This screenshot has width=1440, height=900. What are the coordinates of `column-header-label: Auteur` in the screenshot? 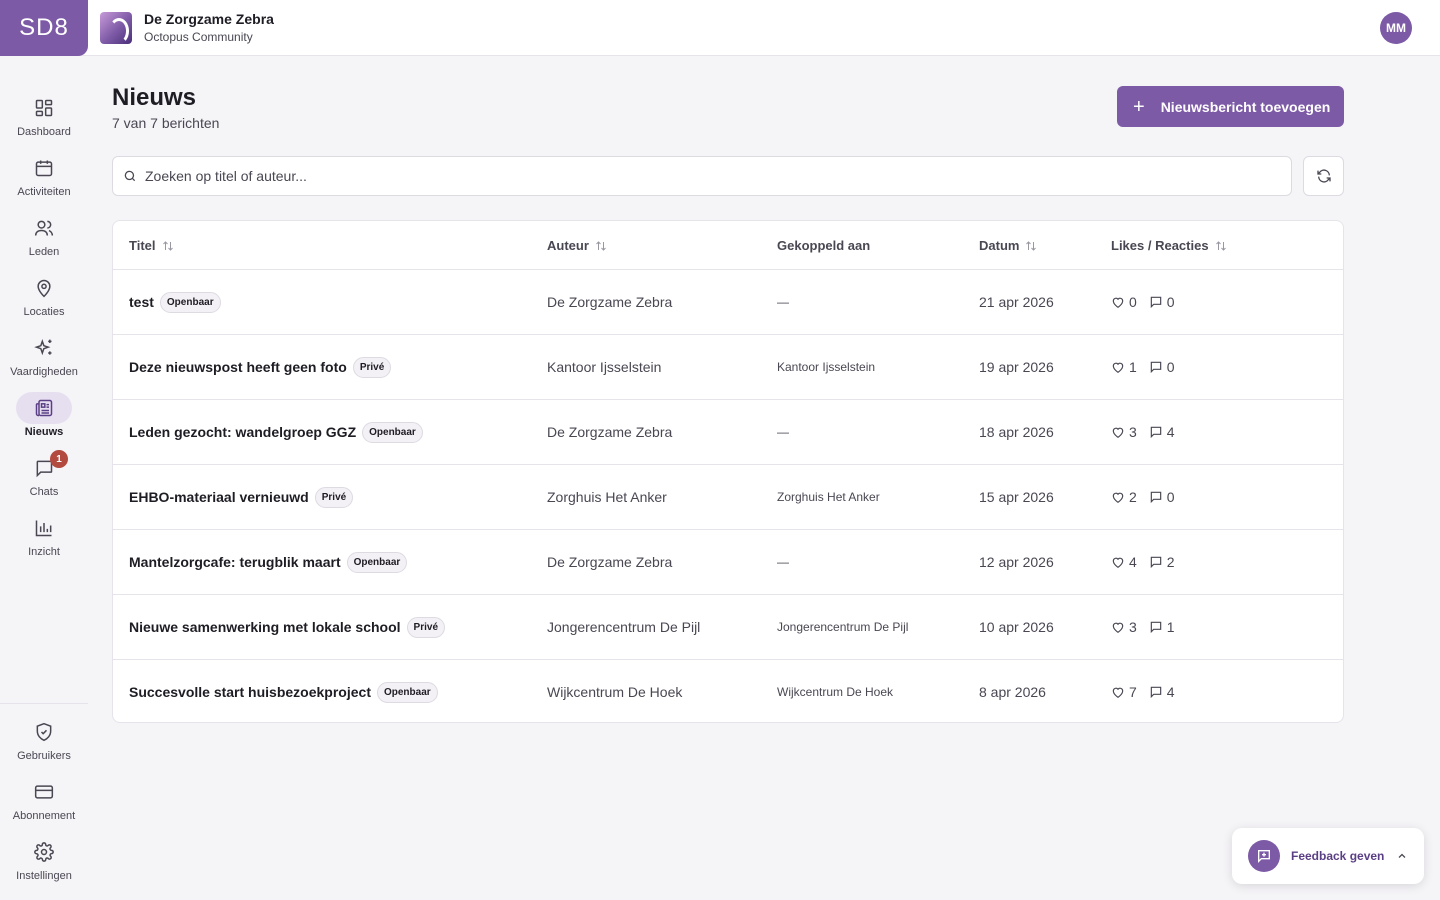 It's located at (568, 245).